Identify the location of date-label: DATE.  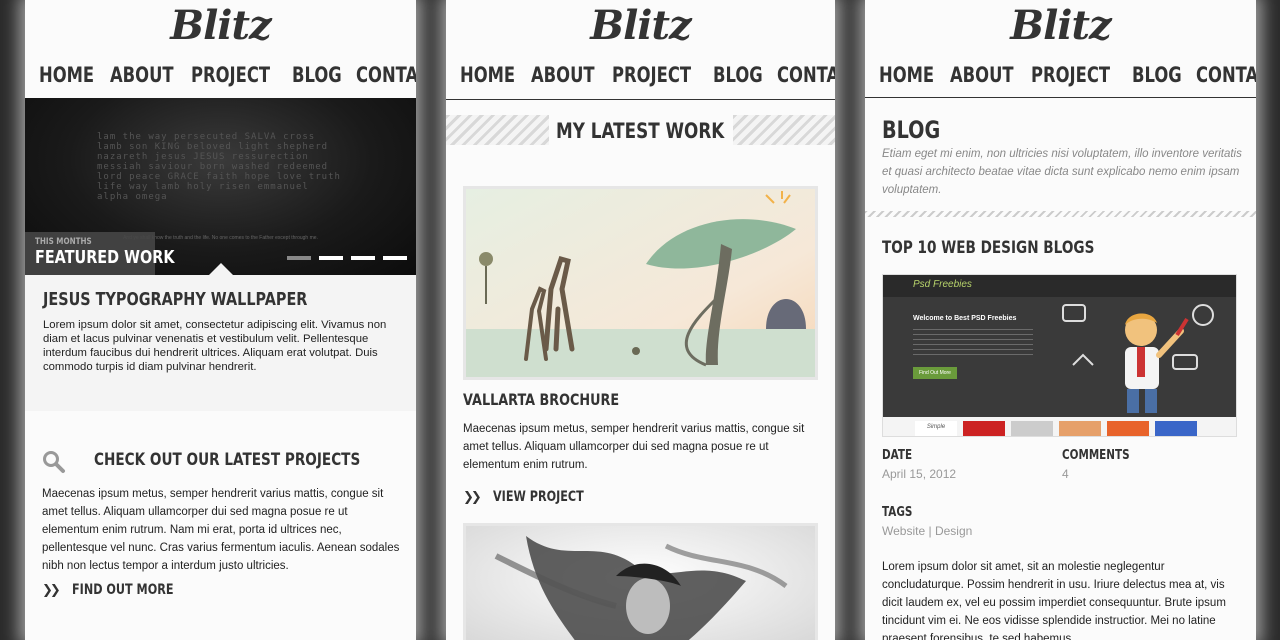
(897, 455).